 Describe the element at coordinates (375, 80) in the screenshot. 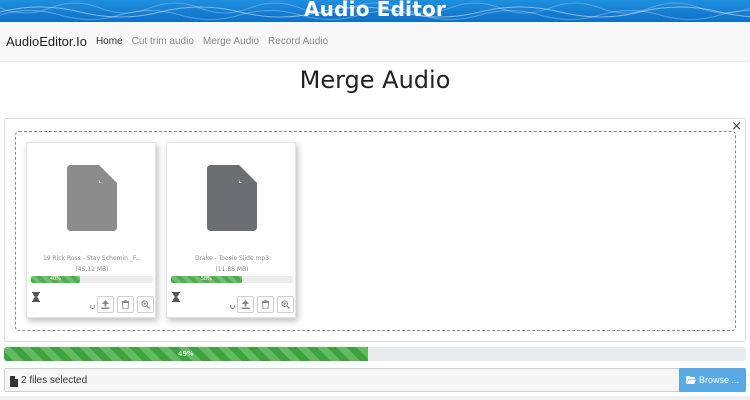

I see `page-title: Merge Audio` at that location.